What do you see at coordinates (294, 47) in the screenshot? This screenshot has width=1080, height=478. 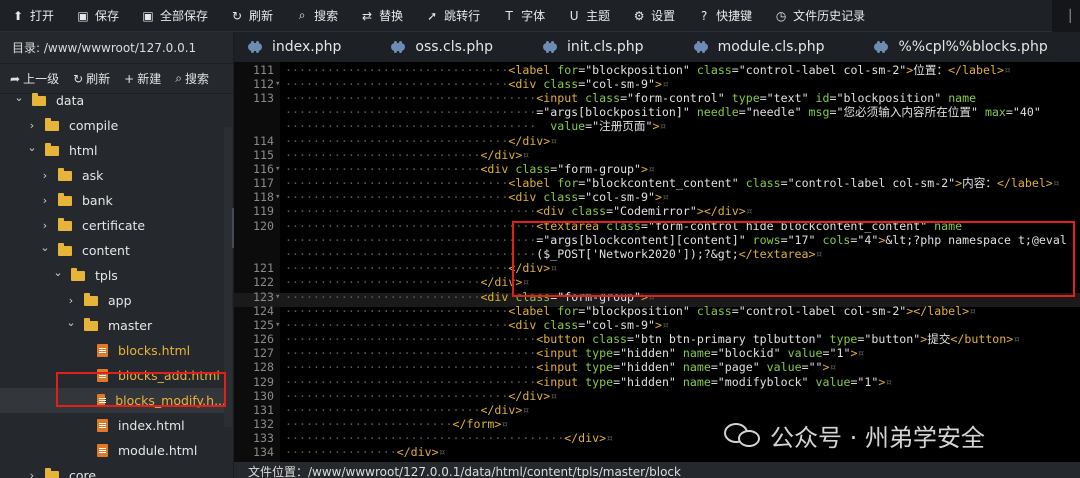 I see `tab-index-php: index.php` at bounding box center [294, 47].